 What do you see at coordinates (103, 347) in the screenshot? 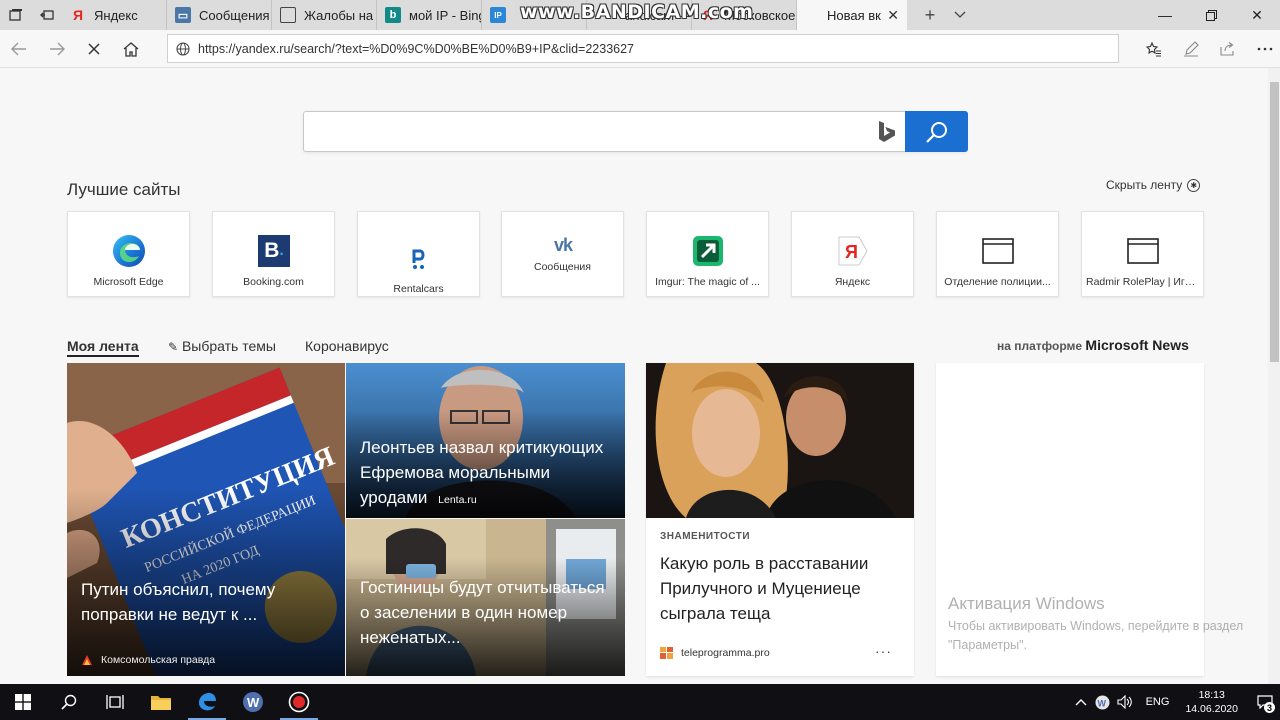
I see `tab-my-feed: Моя лента` at bounding box center [103, 347].